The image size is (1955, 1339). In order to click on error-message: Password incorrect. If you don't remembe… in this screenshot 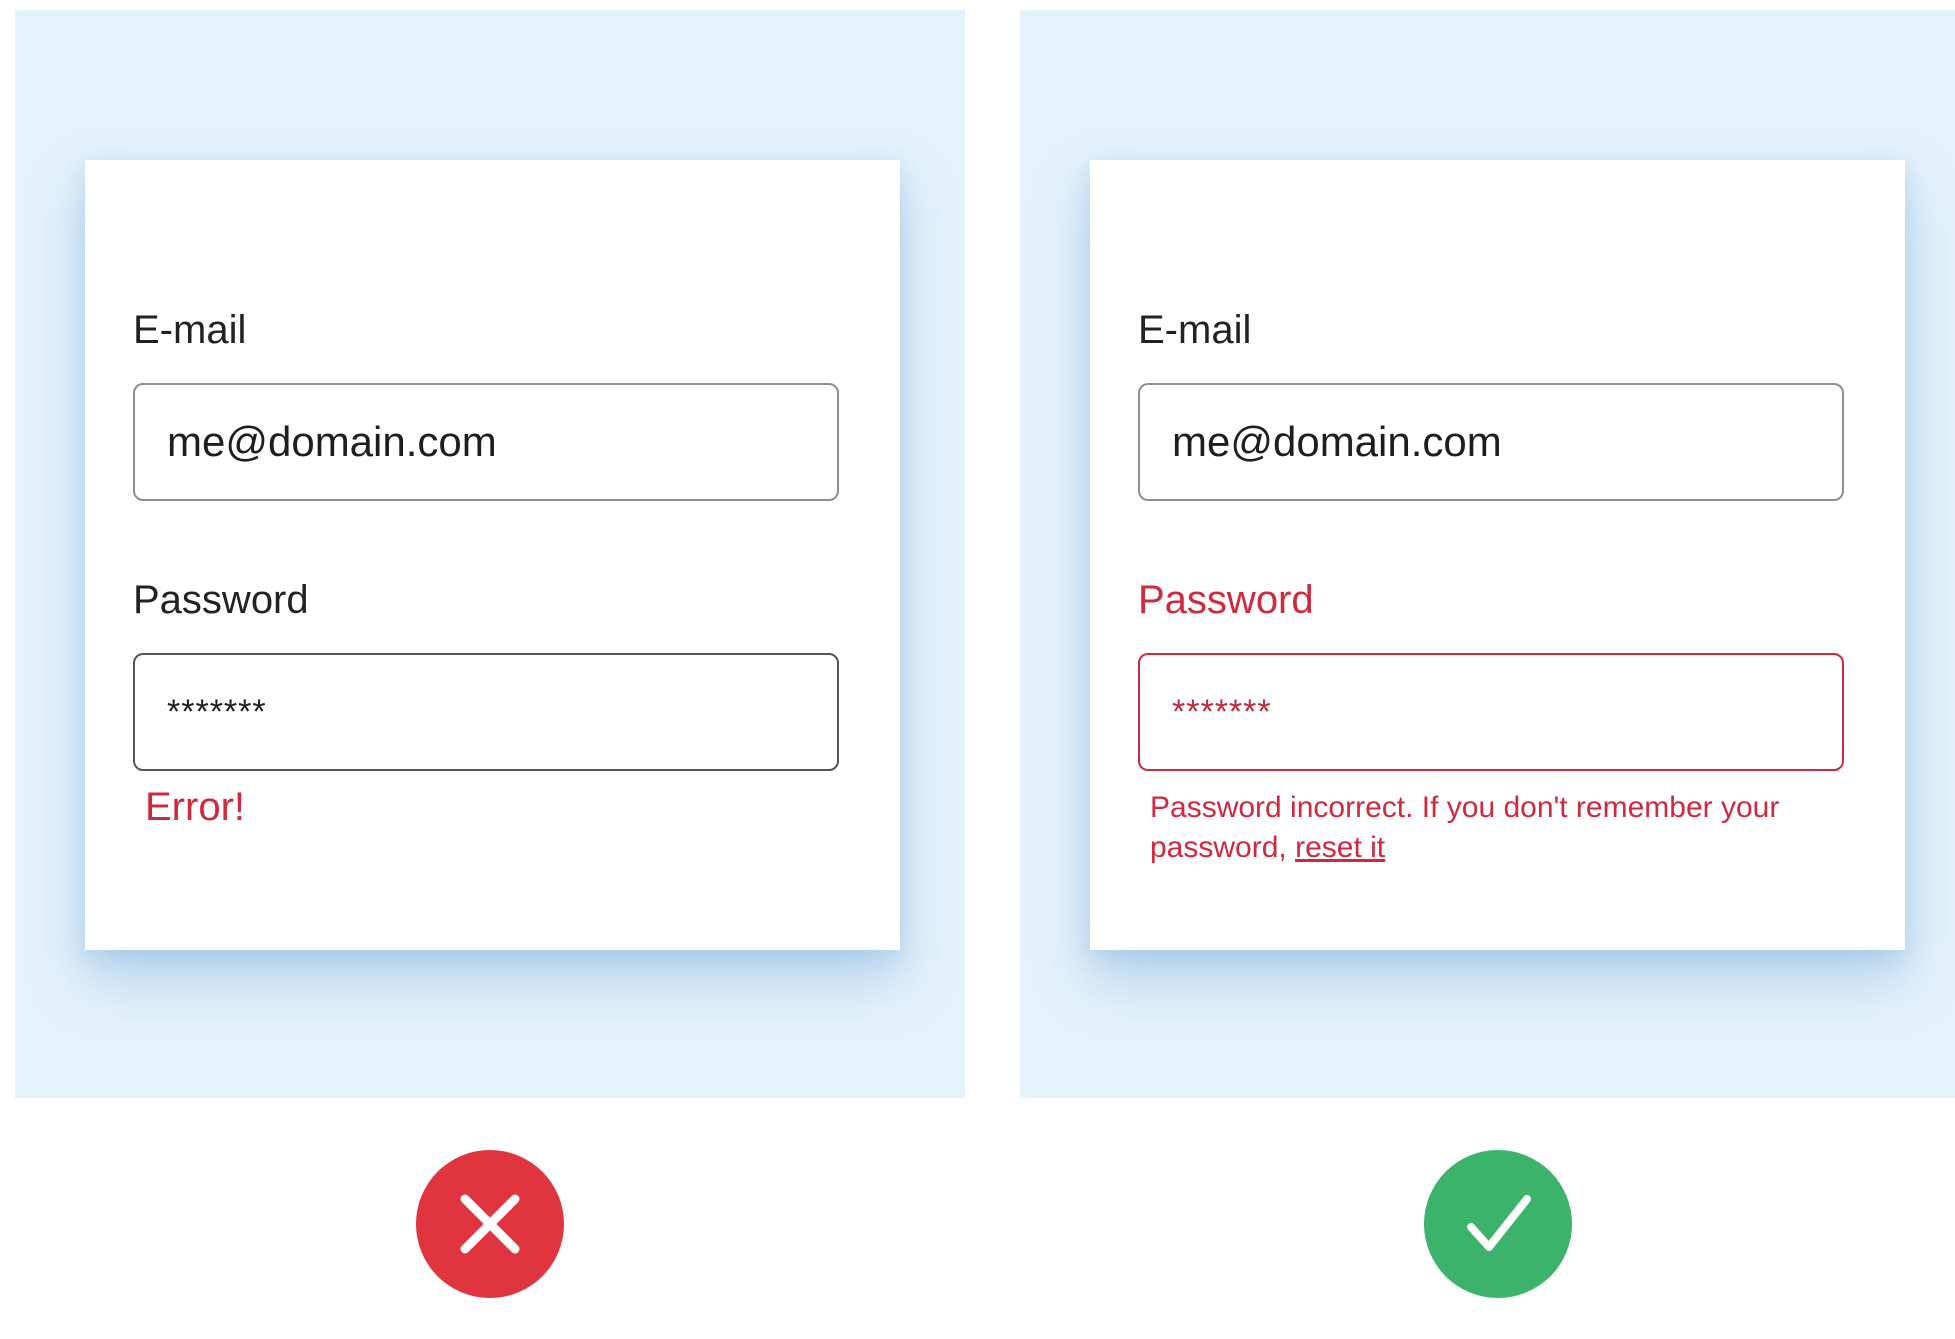, I will do `click(1500, 828)`.